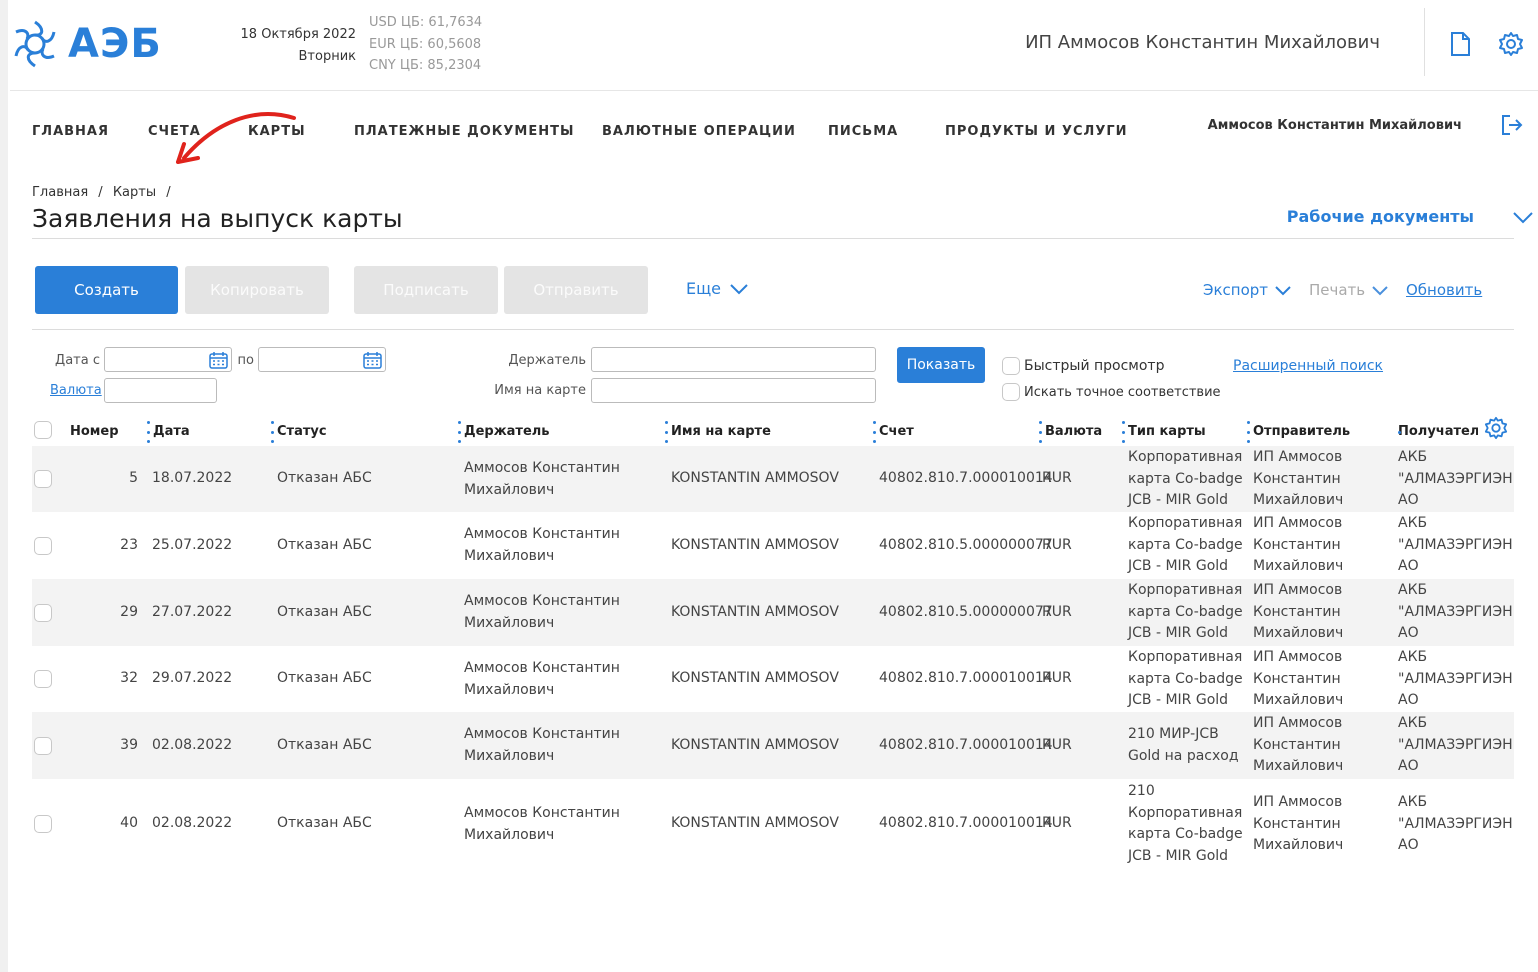 The image size is (1538, 972). Describe the element at coordinates (426, 290) in the screenshot. I see `sign-button: Подписать` at that location.